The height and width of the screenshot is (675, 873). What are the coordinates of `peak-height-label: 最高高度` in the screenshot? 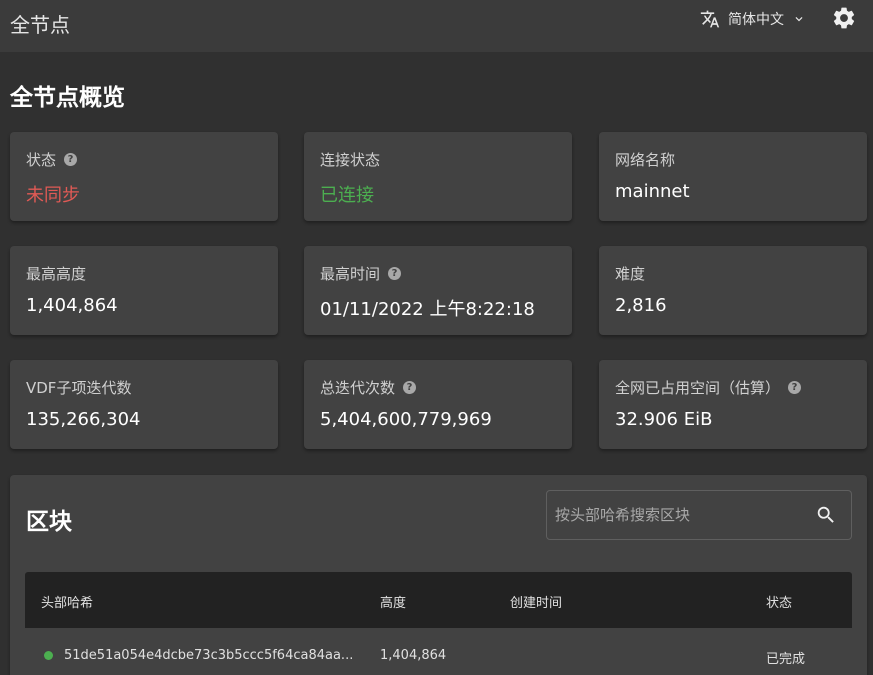 It's located at (56, 274).